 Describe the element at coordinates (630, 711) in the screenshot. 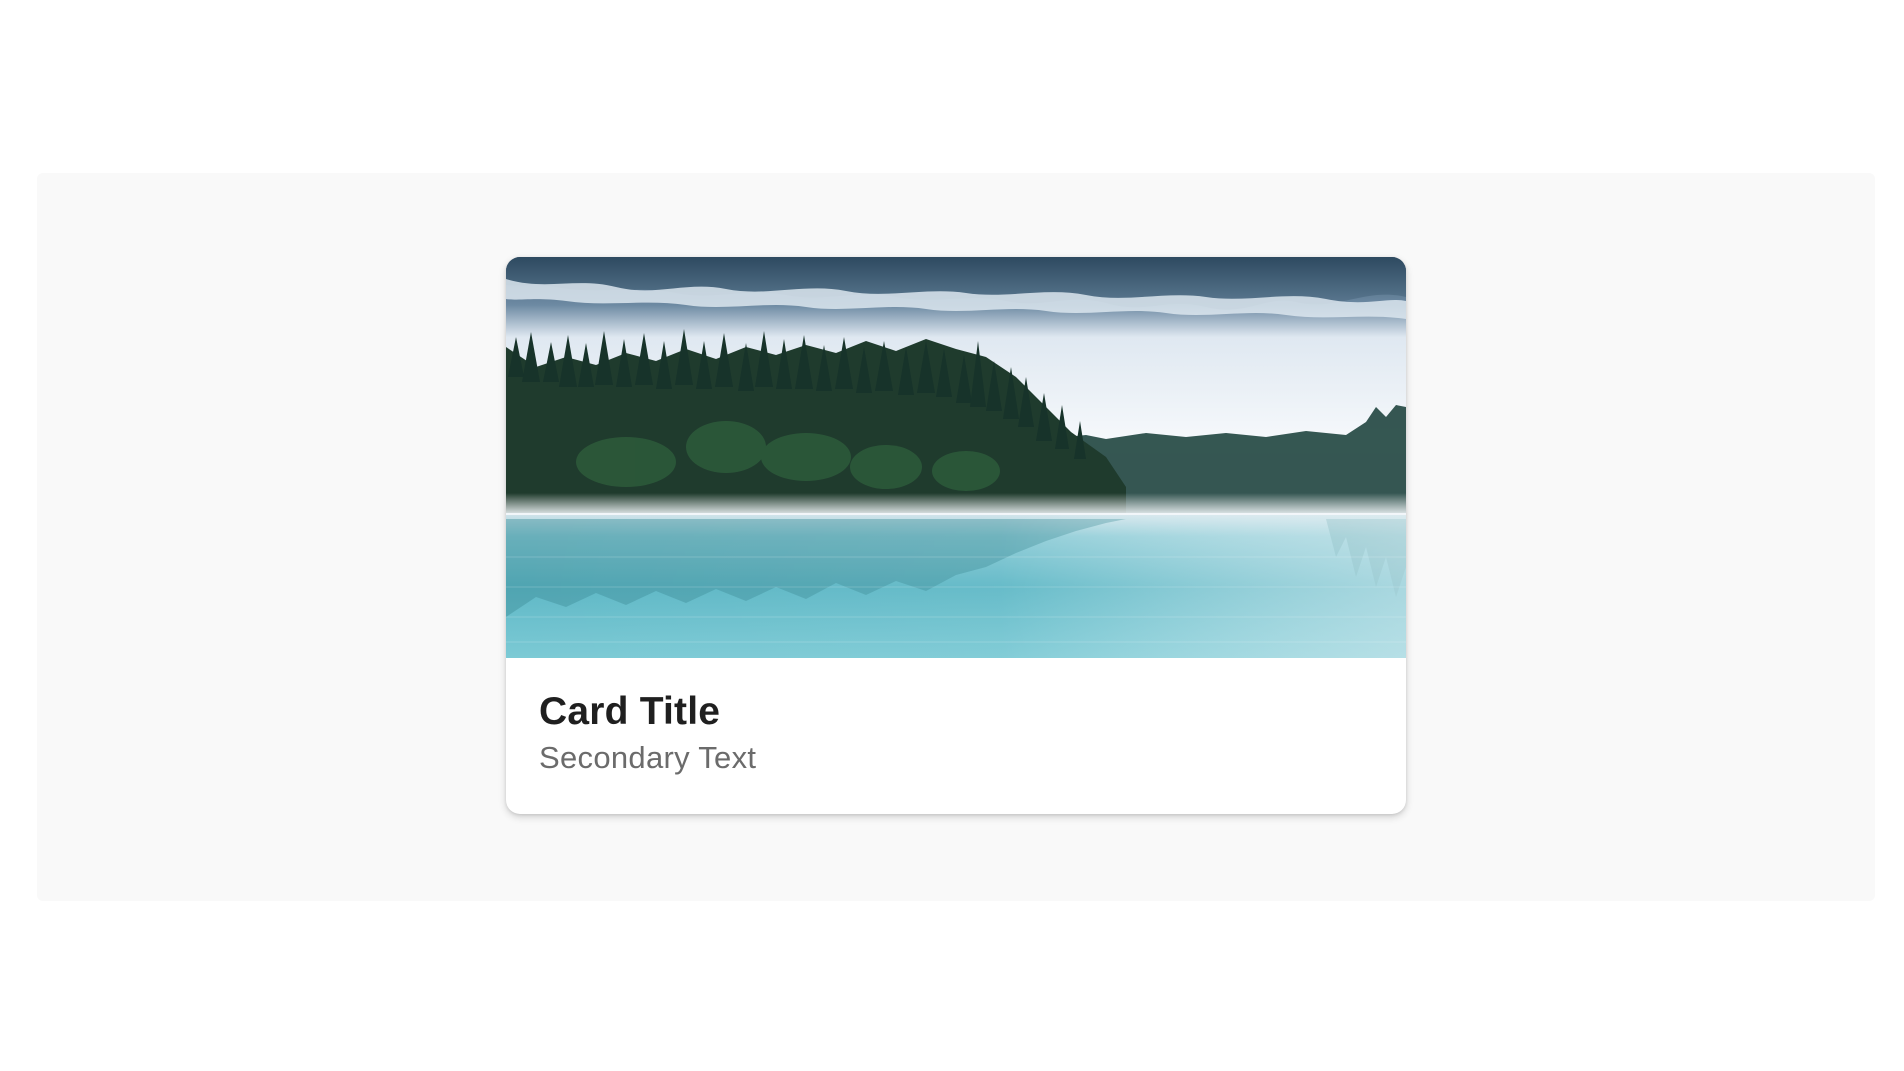

I see `card-title: Card Title` at that location.